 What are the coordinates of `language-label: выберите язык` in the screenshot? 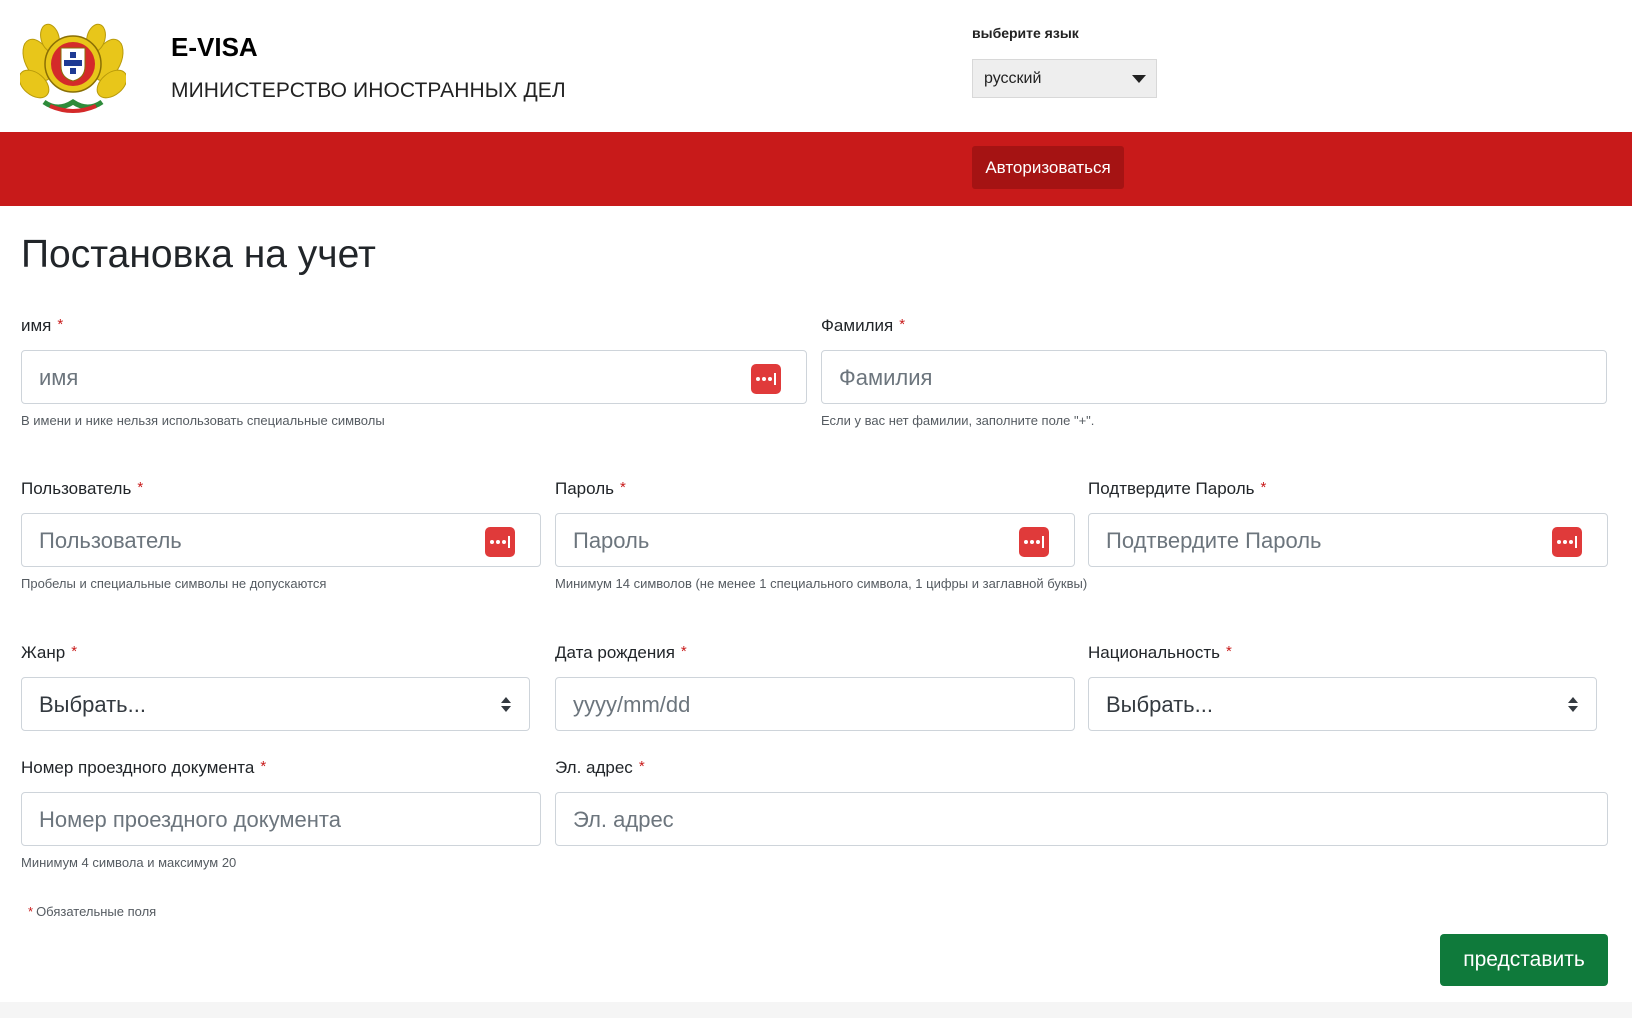 It's located at (1025, 33).